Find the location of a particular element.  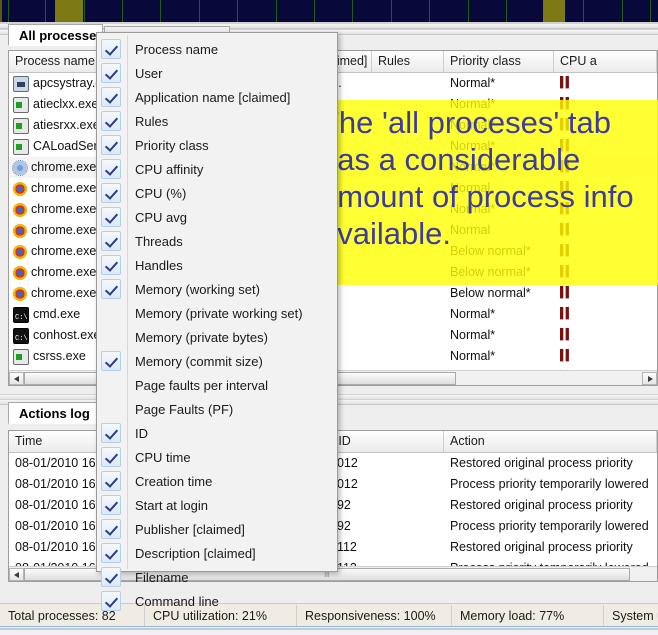

menu-item-label: Process name is located at coordinates (177, 49).